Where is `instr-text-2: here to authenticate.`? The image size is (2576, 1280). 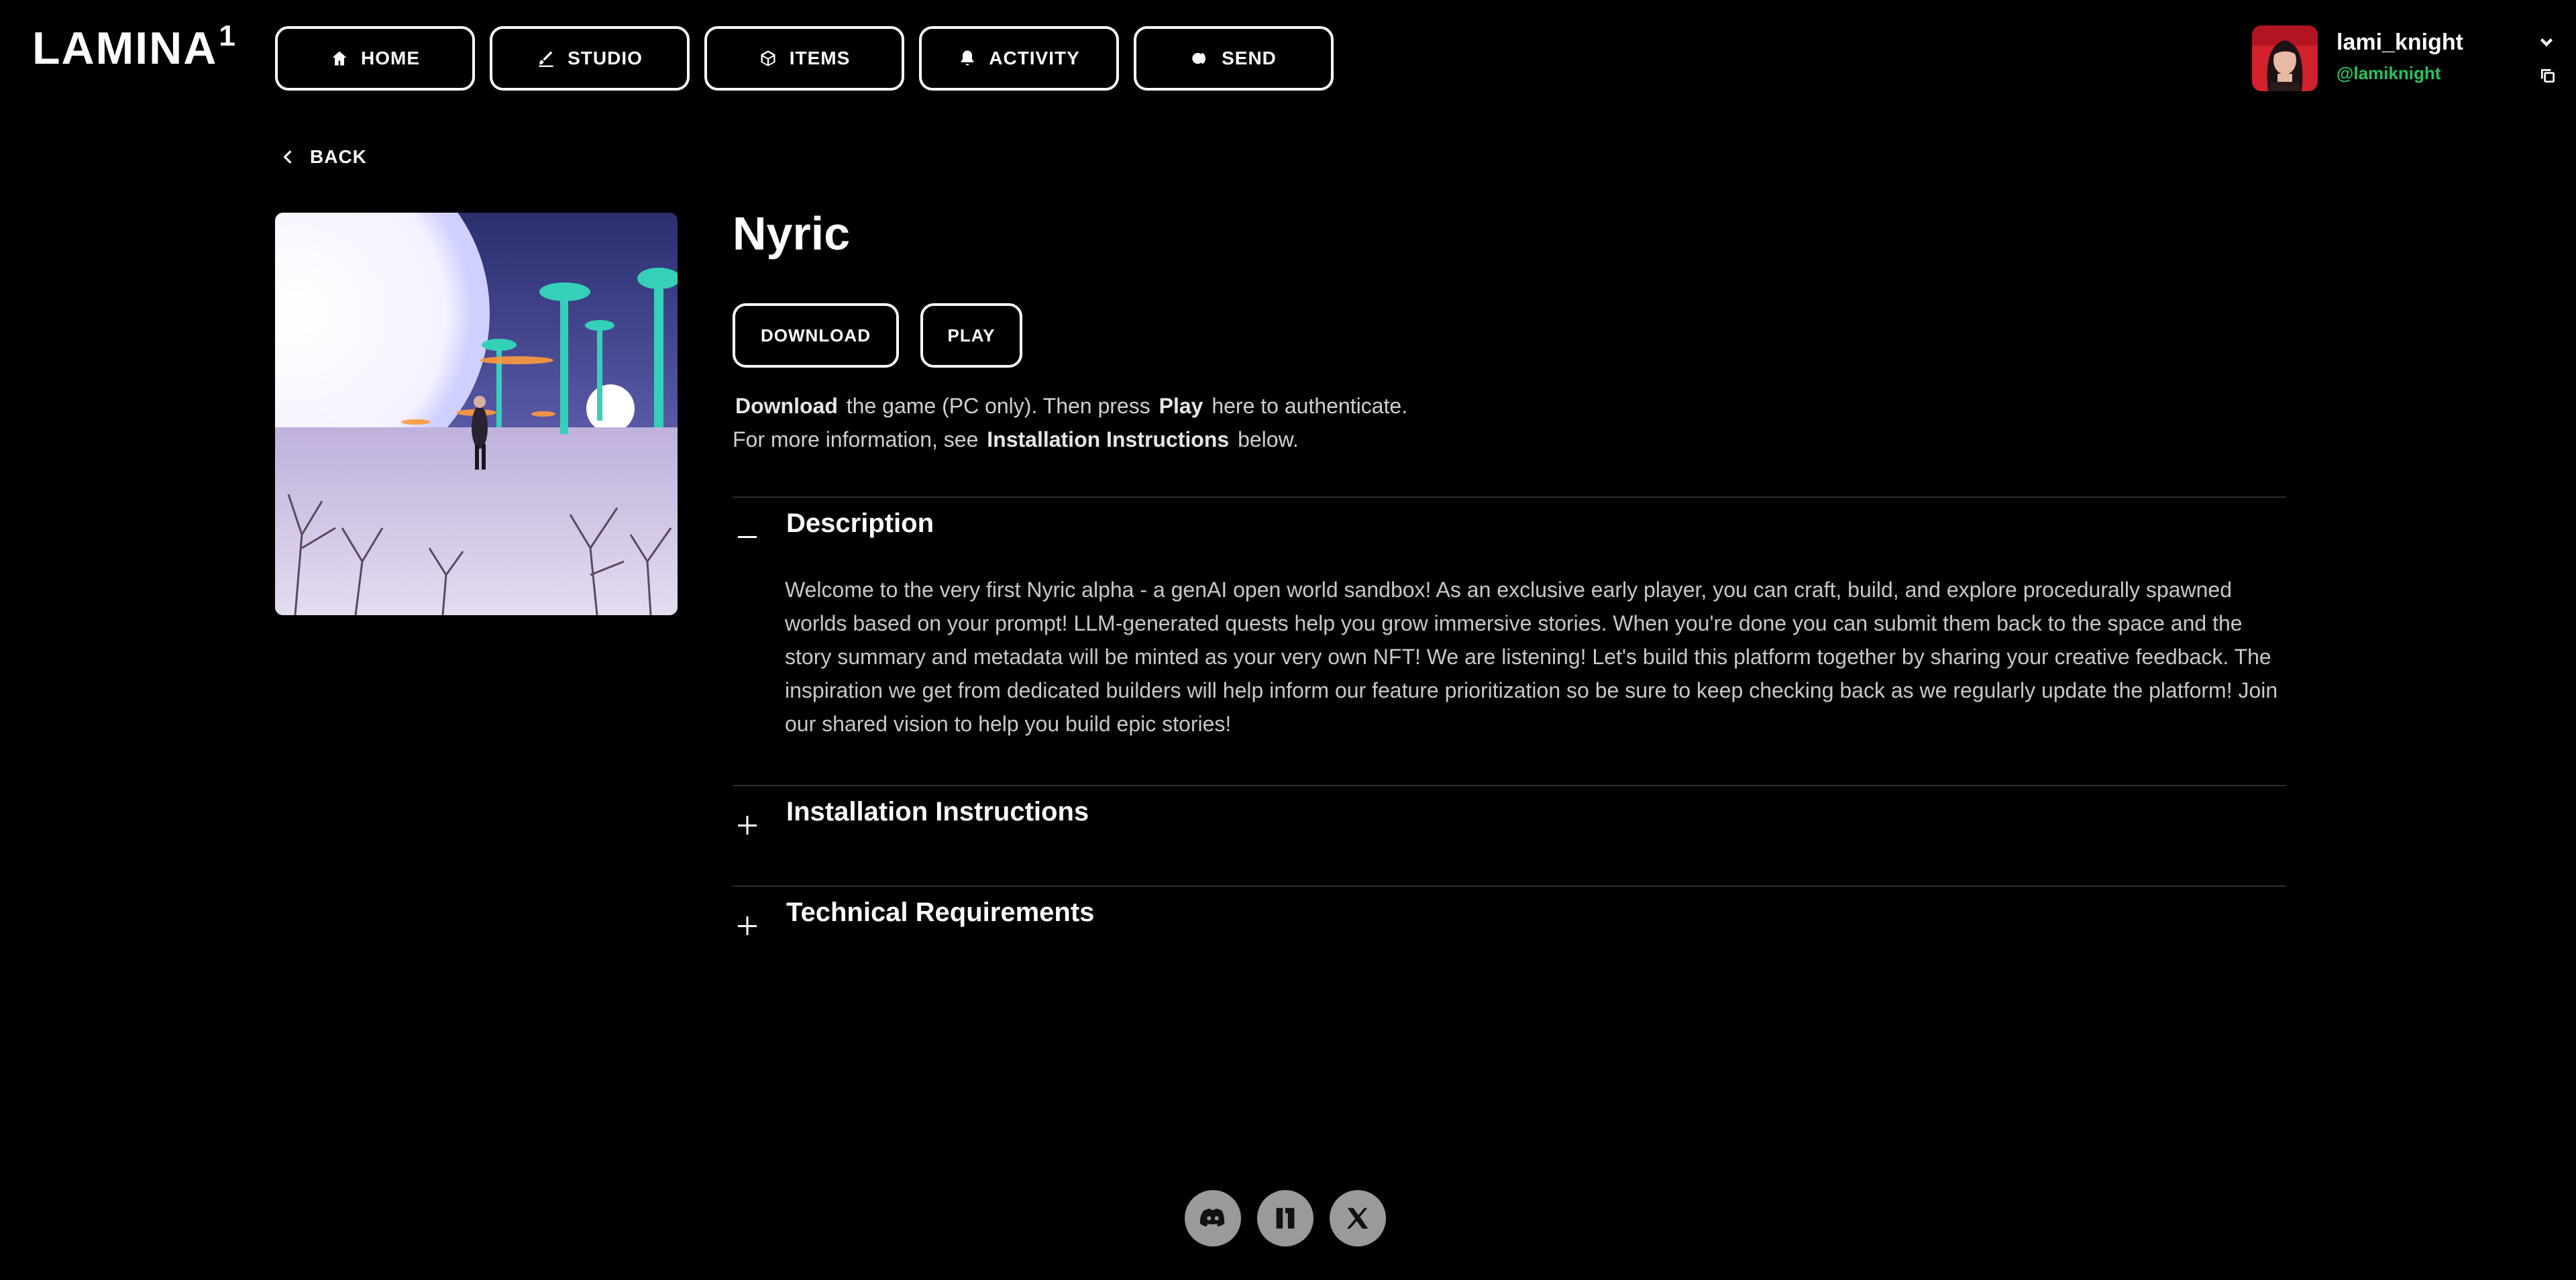
instr-text-2: here to authenticate. is located at coordinates (1310, 406).